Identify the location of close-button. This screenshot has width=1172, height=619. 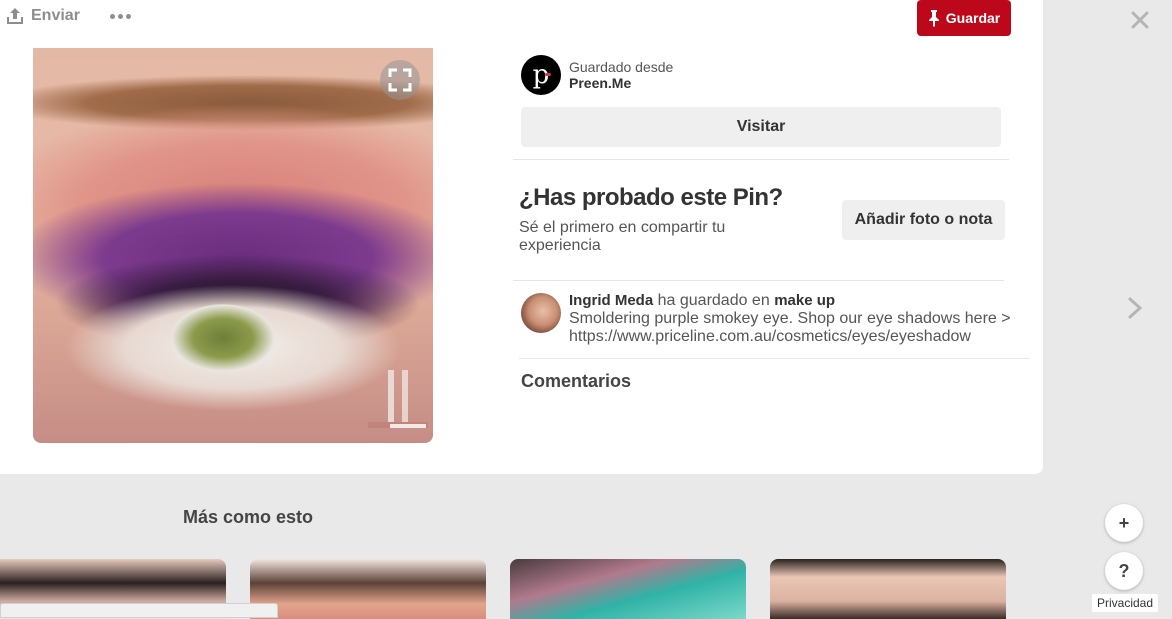
(1140, 22).